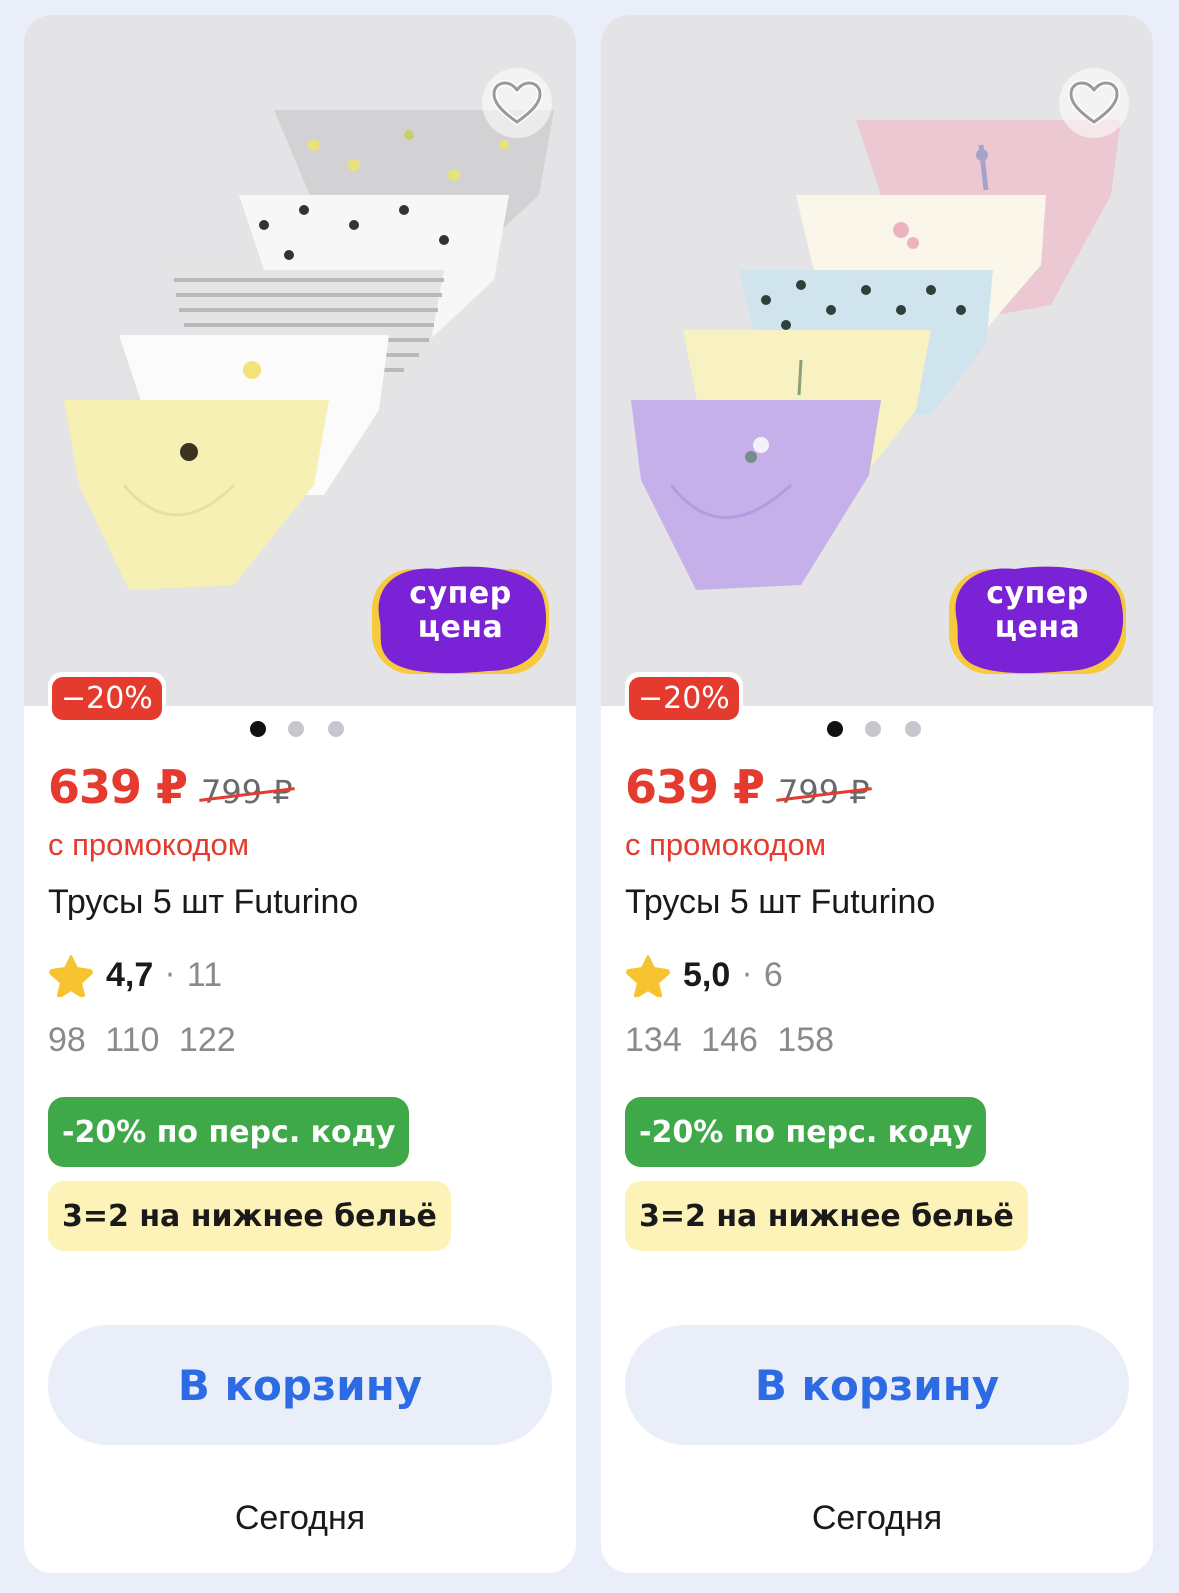 The width and height of the screenshot is (1179, 1593). Describe the element at coordinates (204, 974) in the screenshot. I see `review-count: 11` at that location.